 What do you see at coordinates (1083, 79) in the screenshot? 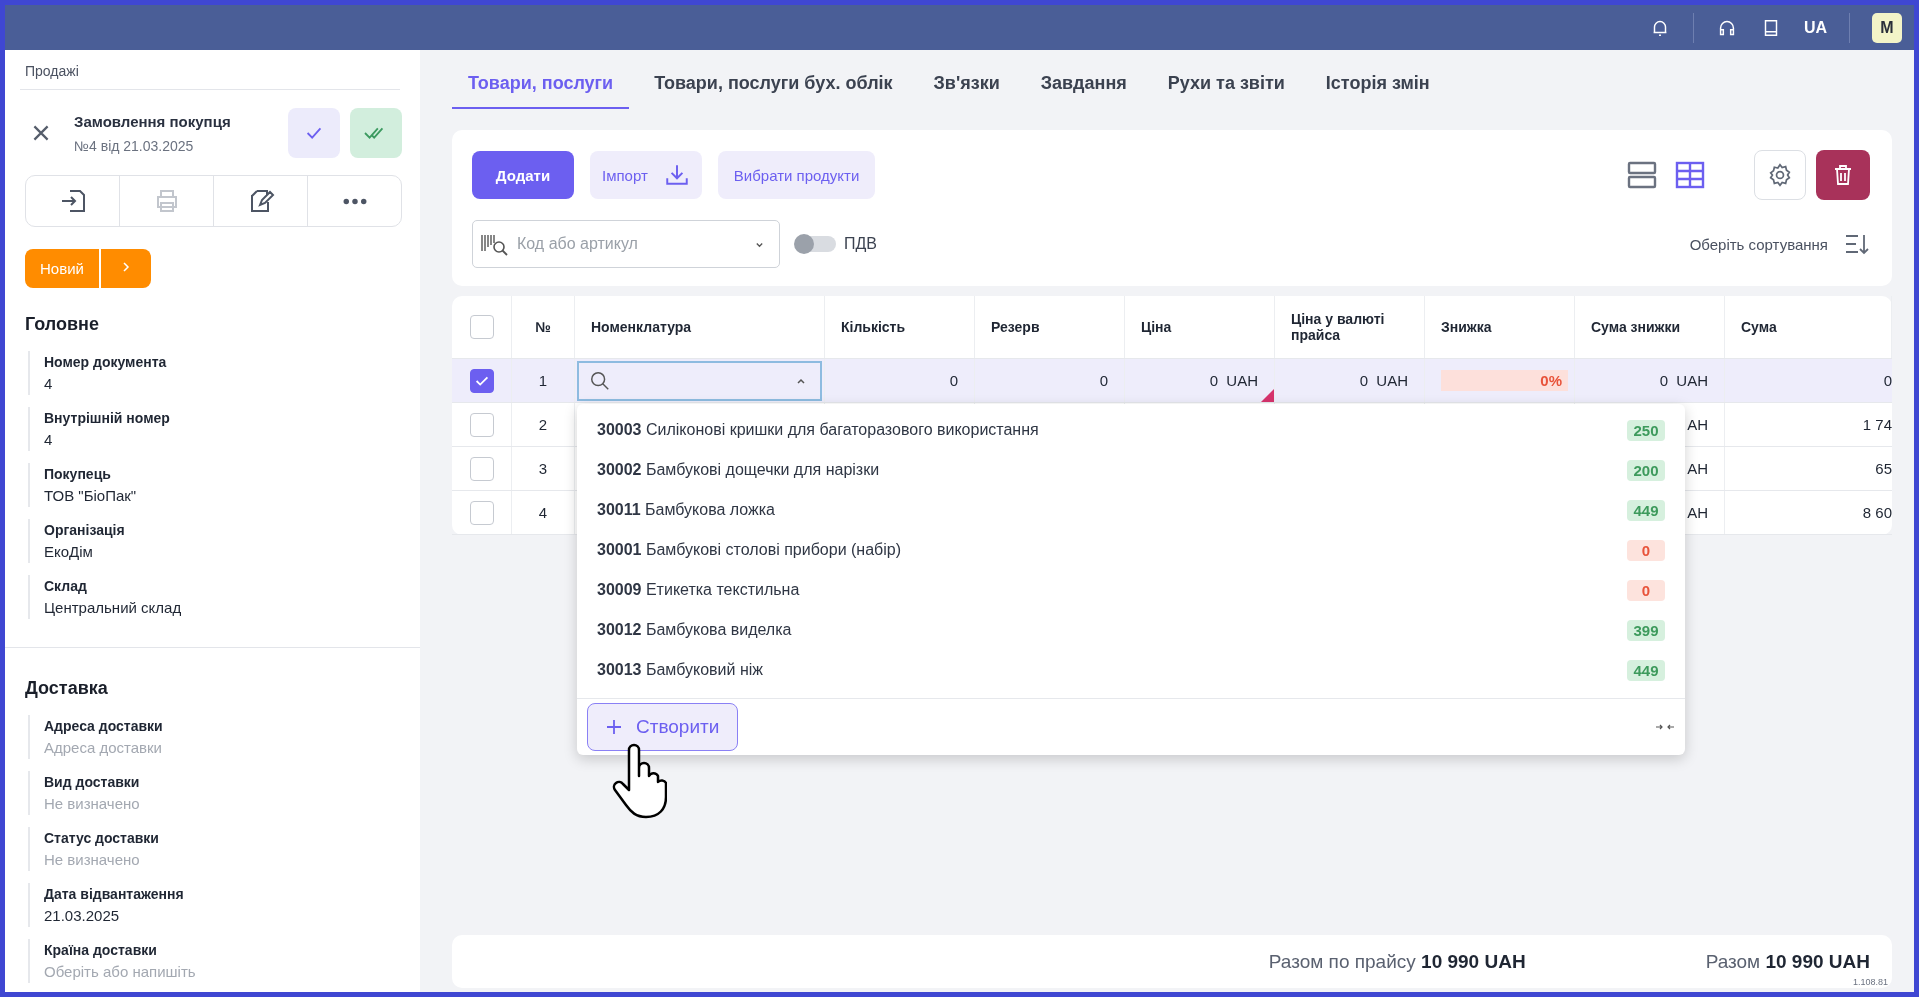
I see `tab: Завдання` at bounding box center [1083, 79].